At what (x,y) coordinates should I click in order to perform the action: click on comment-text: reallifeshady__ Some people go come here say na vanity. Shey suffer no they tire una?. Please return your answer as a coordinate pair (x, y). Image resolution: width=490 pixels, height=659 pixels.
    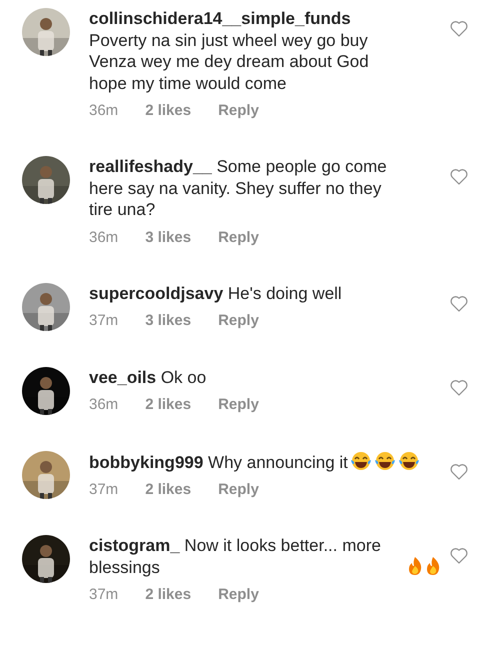
    Looking at the image, I should click on (238, 188).